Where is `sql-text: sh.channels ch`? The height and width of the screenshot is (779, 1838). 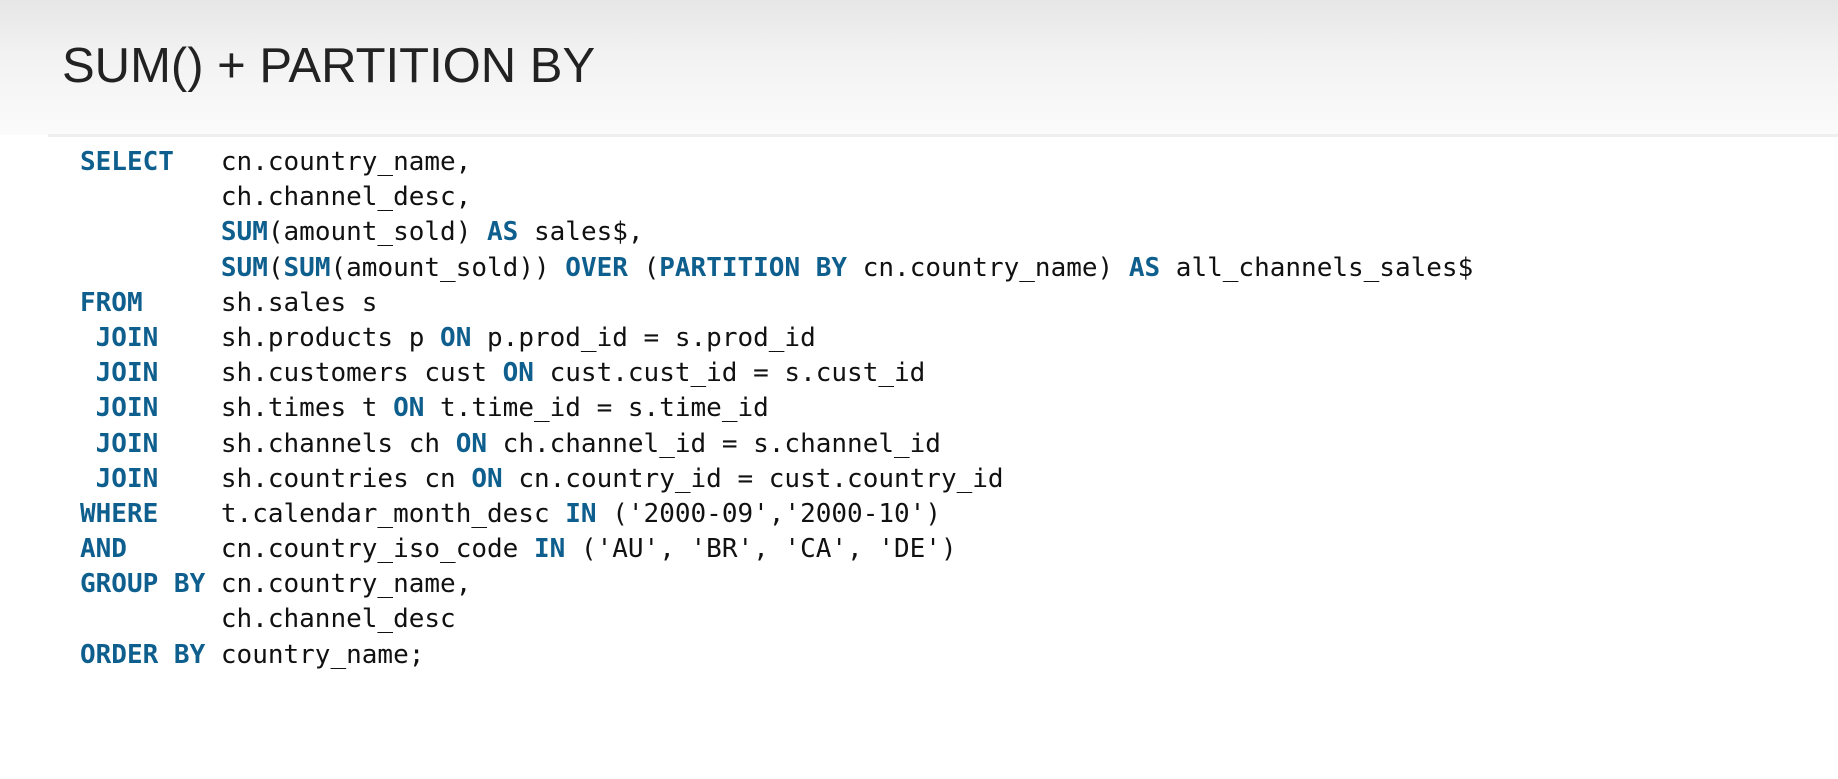
sql-text: sh.channels ch is located at coordinates (307, 443).